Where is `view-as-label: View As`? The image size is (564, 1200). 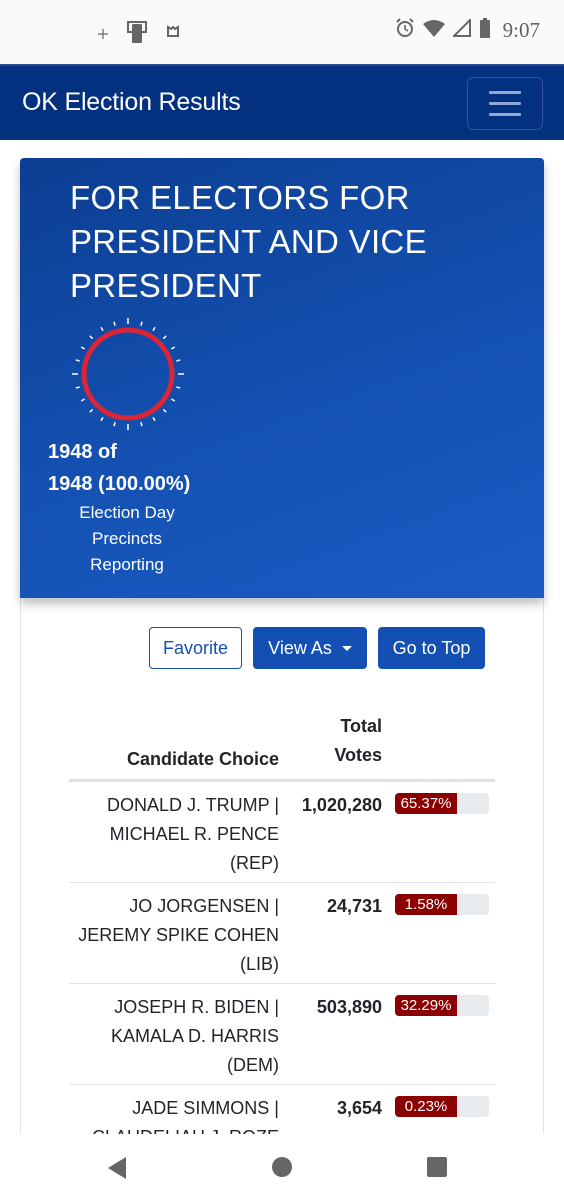
view-as-label: View As is located at coordinates (300, 647).